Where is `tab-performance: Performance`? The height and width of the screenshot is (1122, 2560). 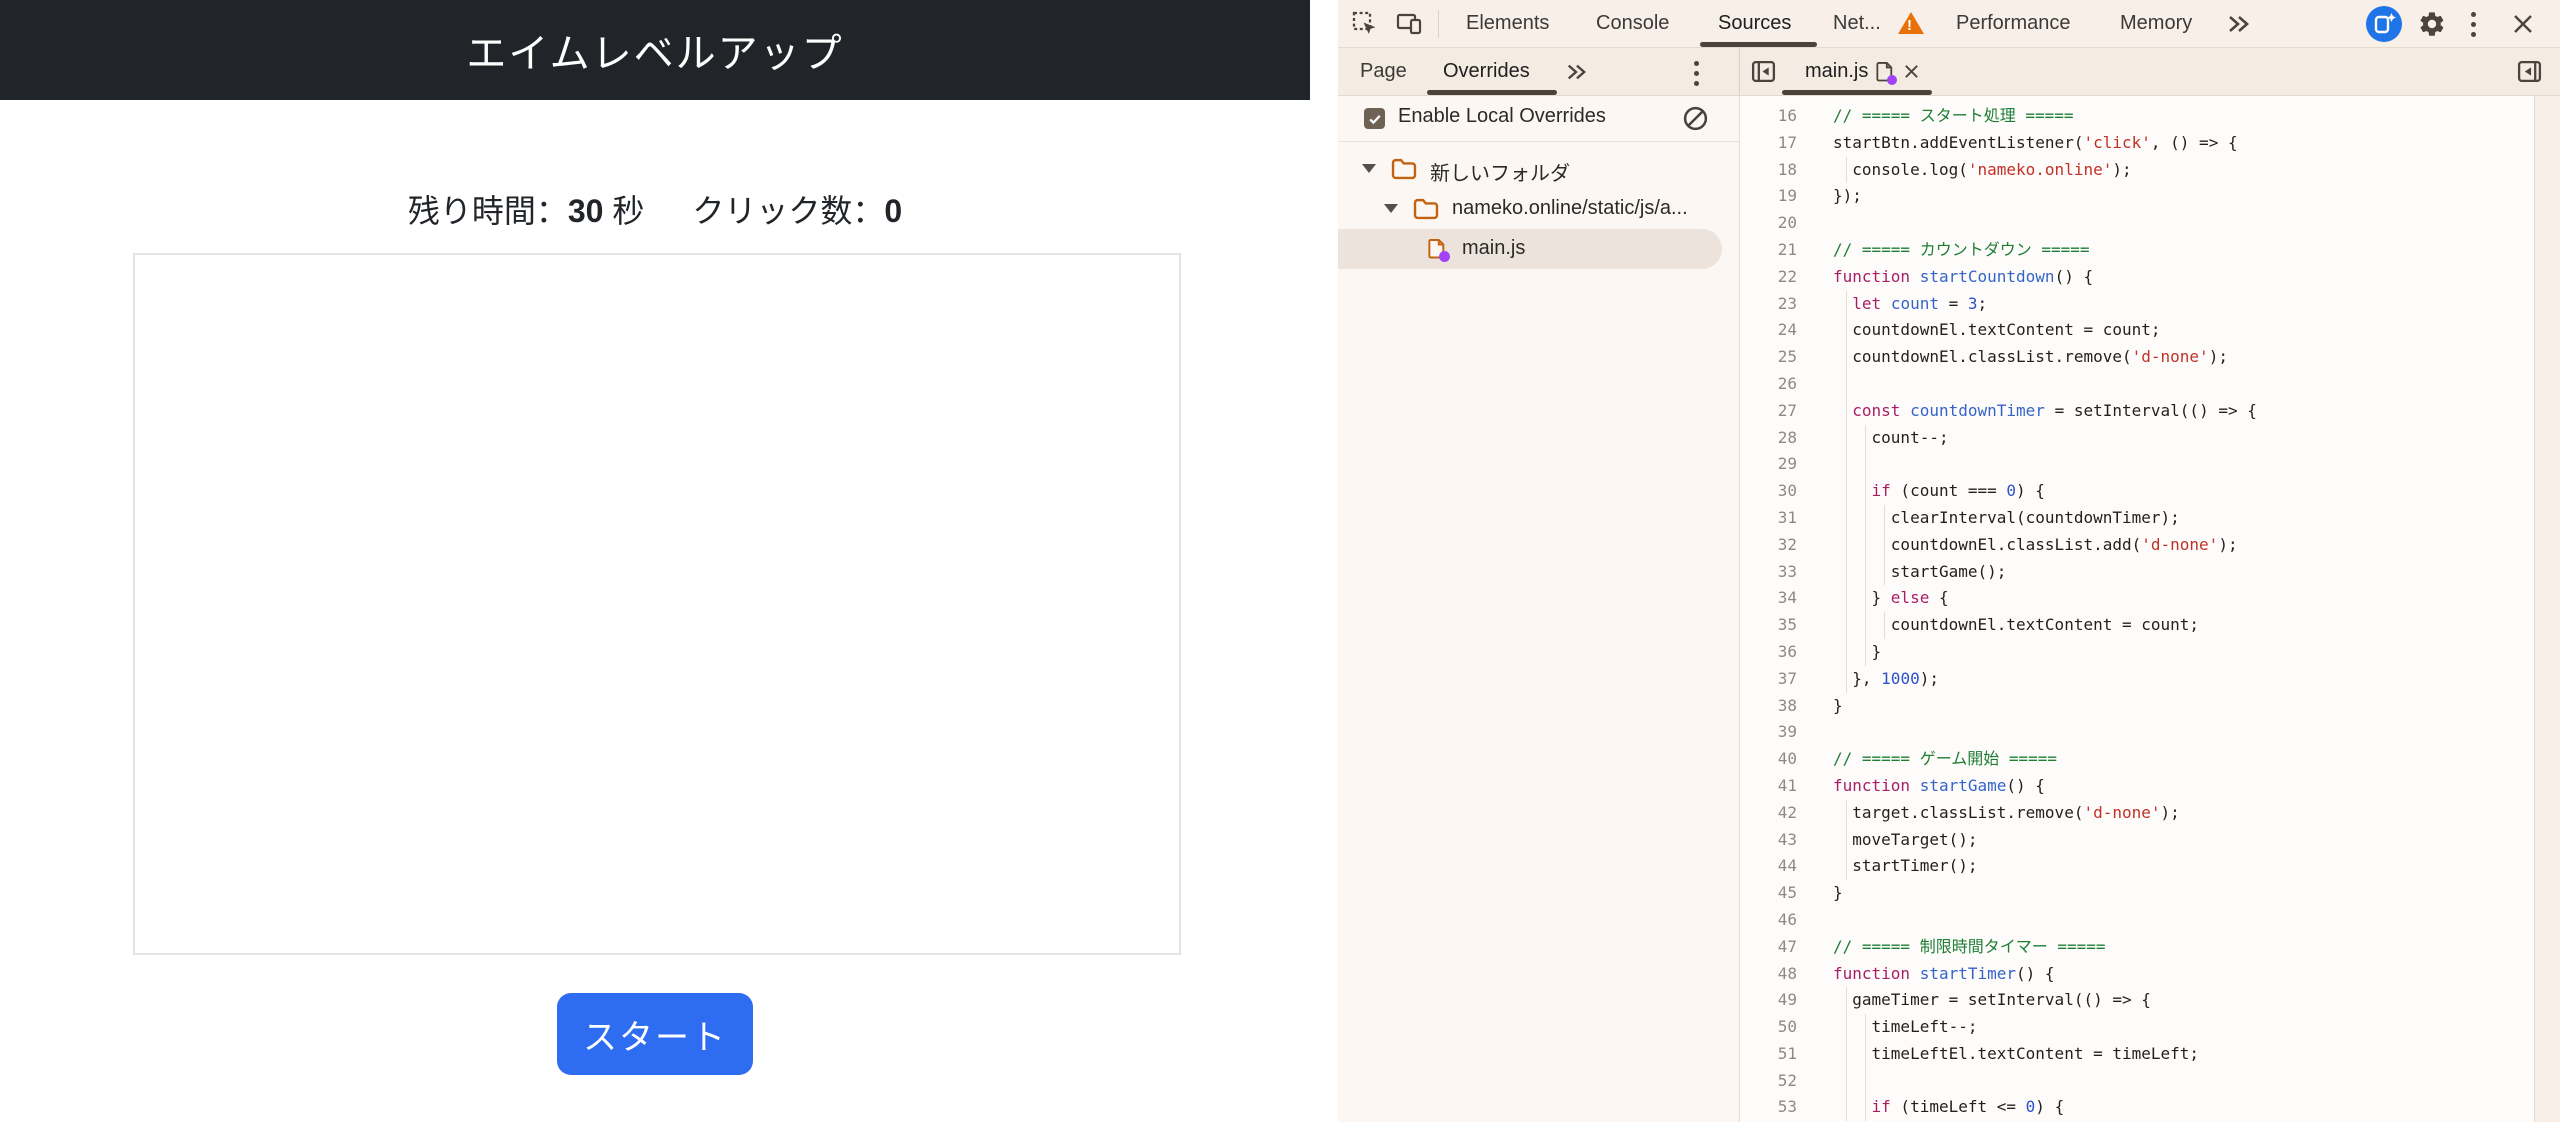
tab-performance: Performance is located at coordinates (2013, 23).